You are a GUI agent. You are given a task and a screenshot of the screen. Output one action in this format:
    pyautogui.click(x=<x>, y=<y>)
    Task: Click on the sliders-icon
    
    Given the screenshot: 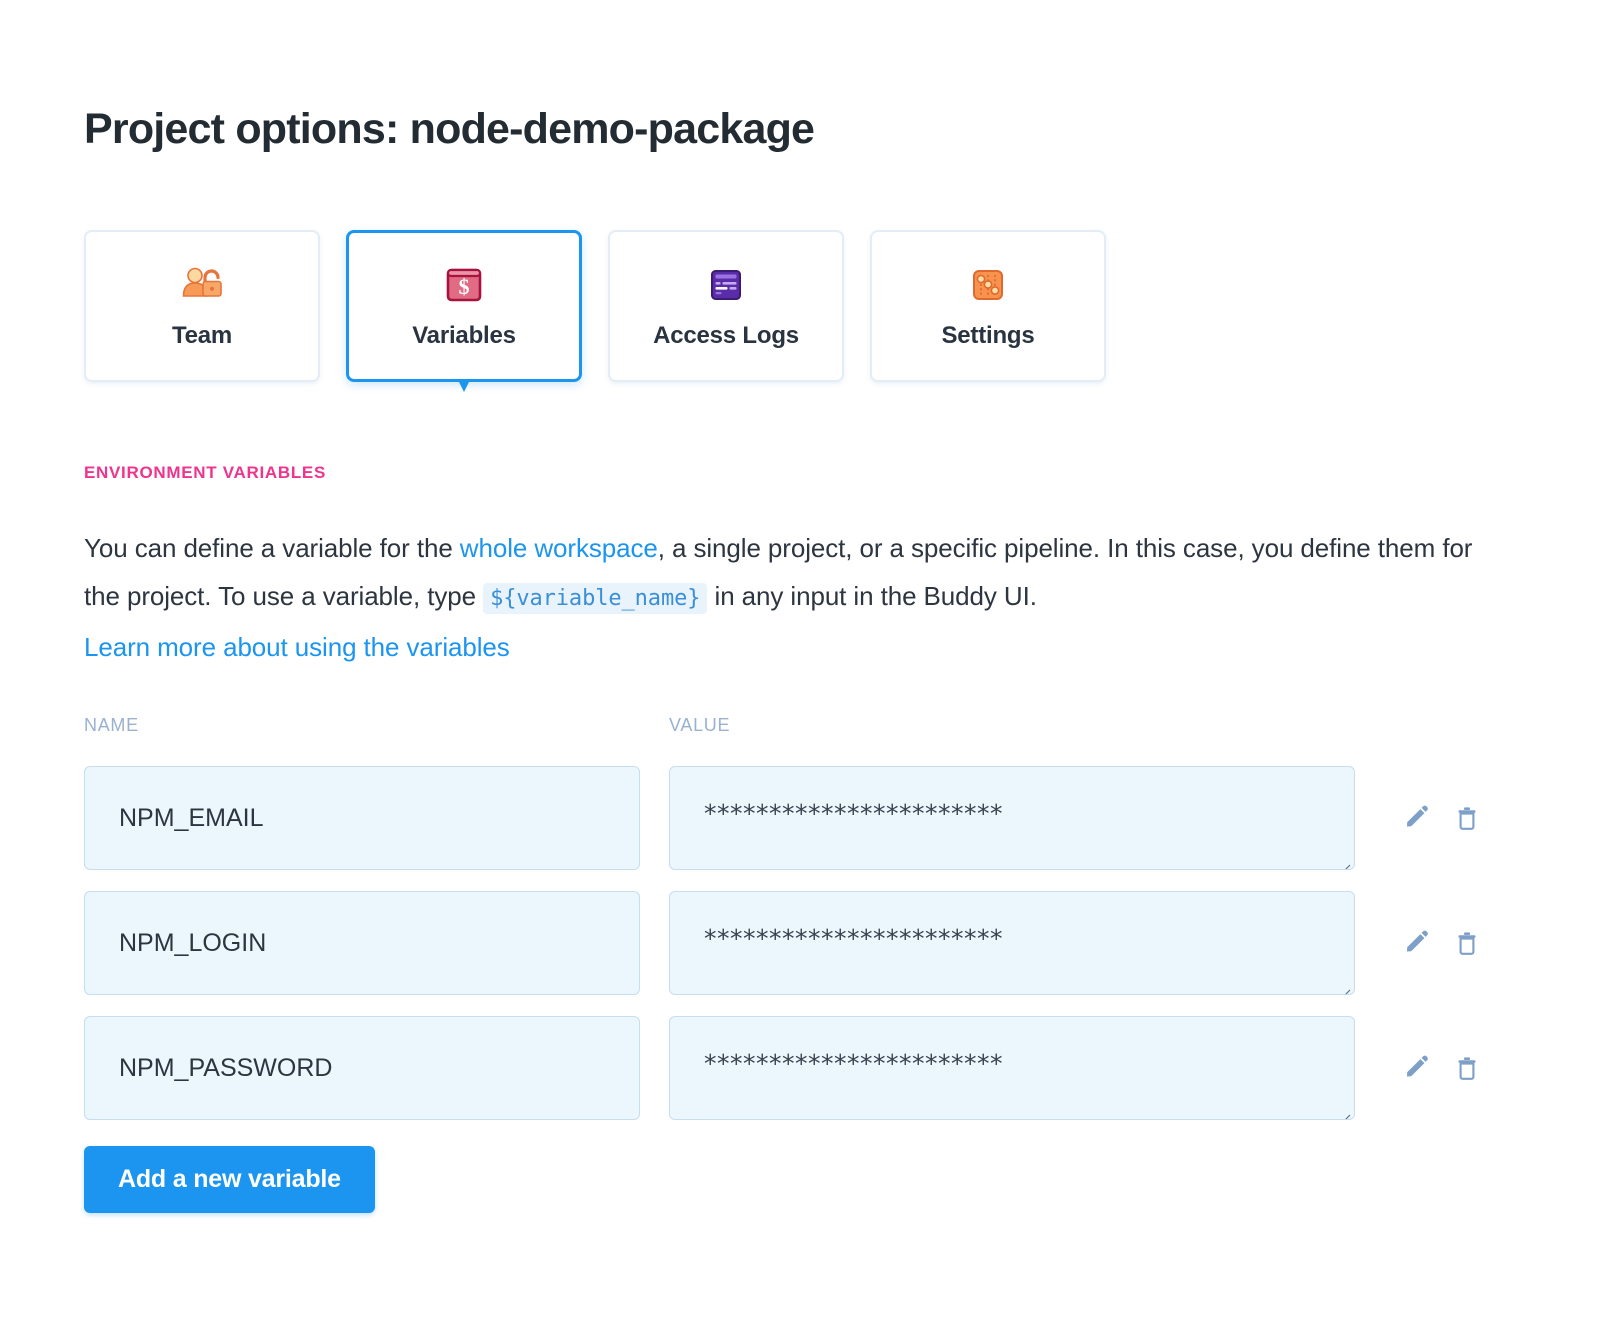 What is the action you would take?
    pyautogui.click(x=988, y=285)
    